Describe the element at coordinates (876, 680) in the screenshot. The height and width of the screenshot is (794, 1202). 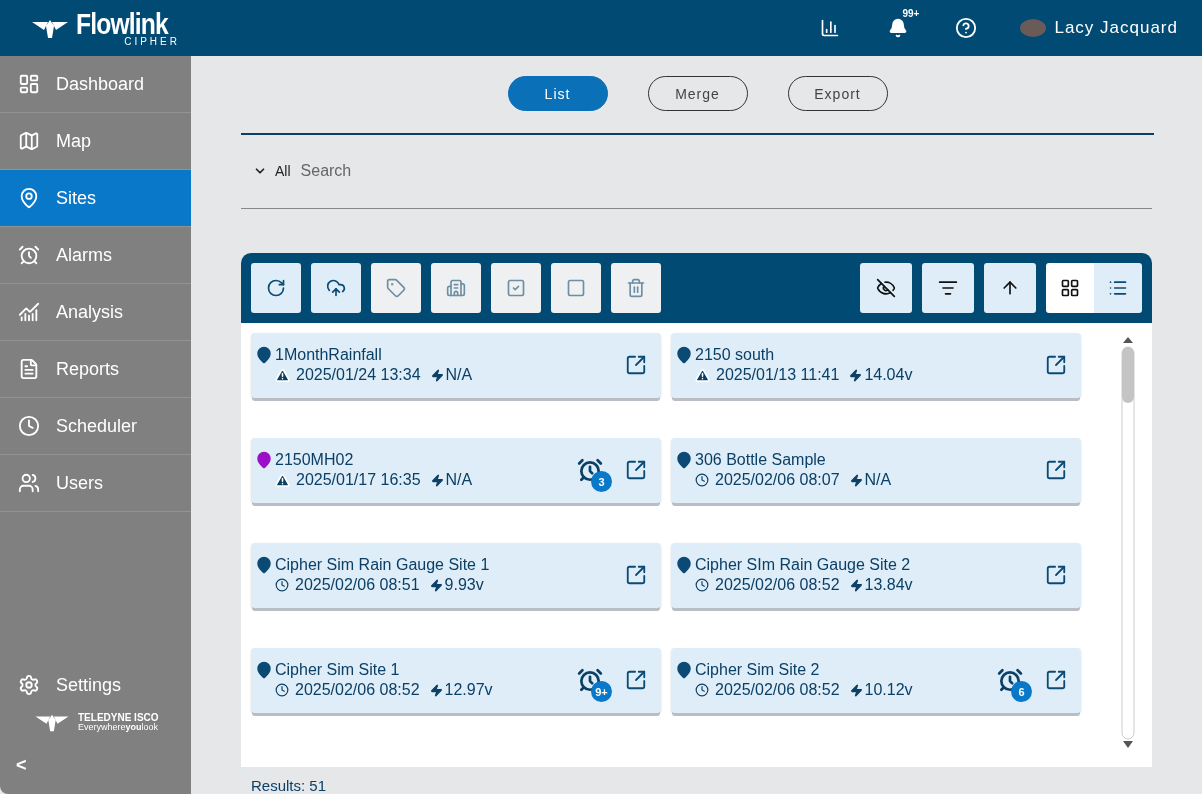
I see `site-card: Cipher Sim Site 2 2025/02/06 08:52 10.12v 6` at that location.